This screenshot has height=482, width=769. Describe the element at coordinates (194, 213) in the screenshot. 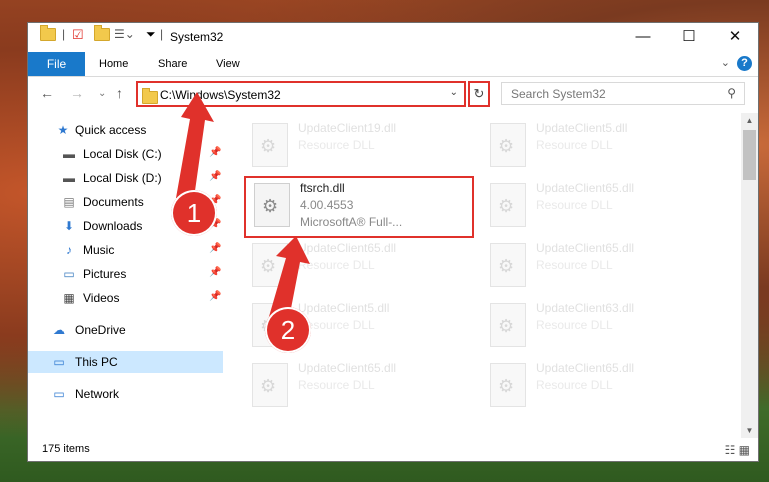

I see `step-badge-1: 1` at that location.